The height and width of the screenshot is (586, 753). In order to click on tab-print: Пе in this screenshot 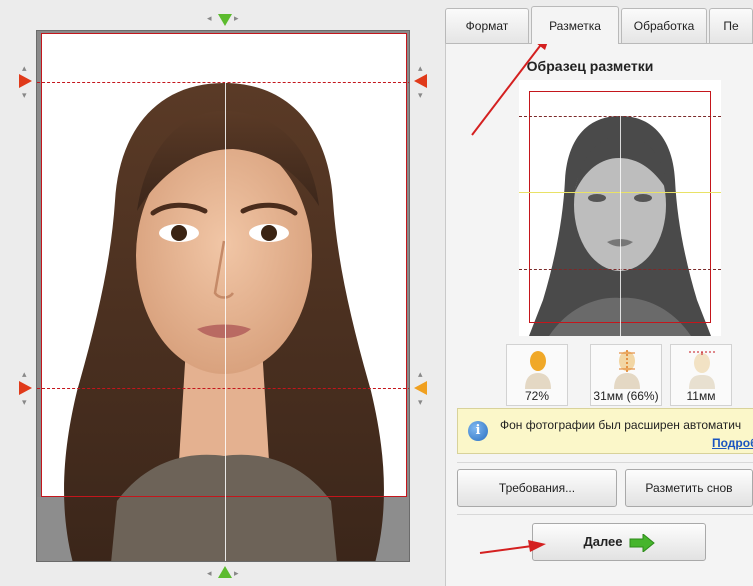, I will do `click(731, 26)`.